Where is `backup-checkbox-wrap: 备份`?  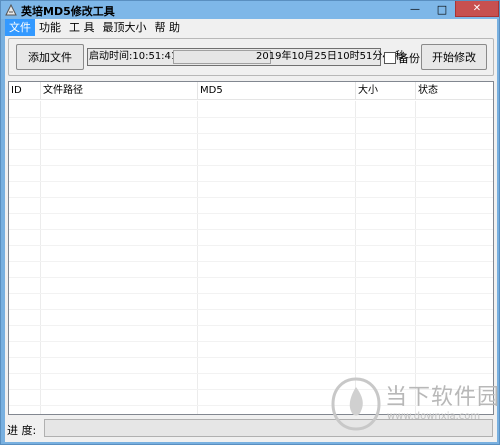
backup-checkbox-wrap: 备份 is located at coordinates (402, 58).